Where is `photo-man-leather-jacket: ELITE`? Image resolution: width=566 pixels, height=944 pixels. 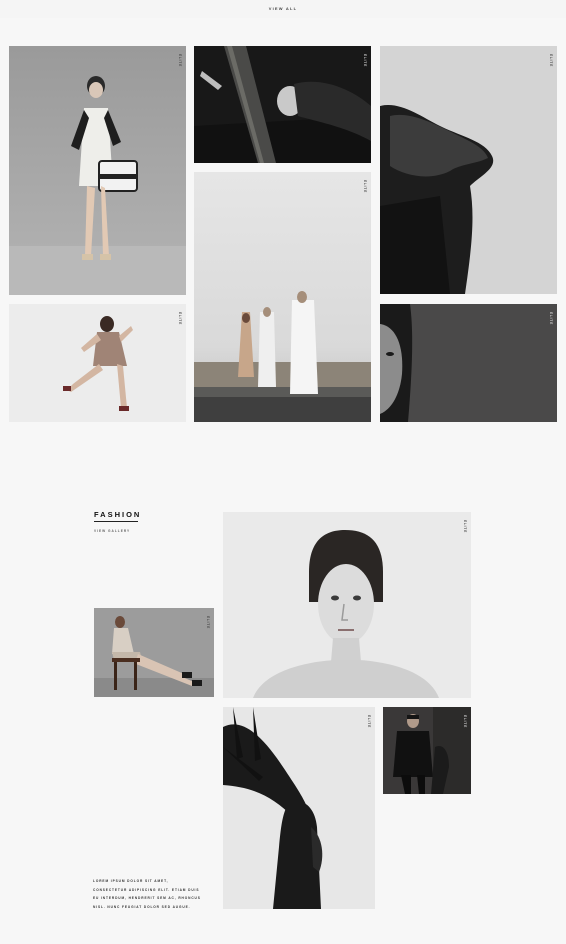 photo-man-leather-jacket: ELITE is located at coordinates (427, 750).